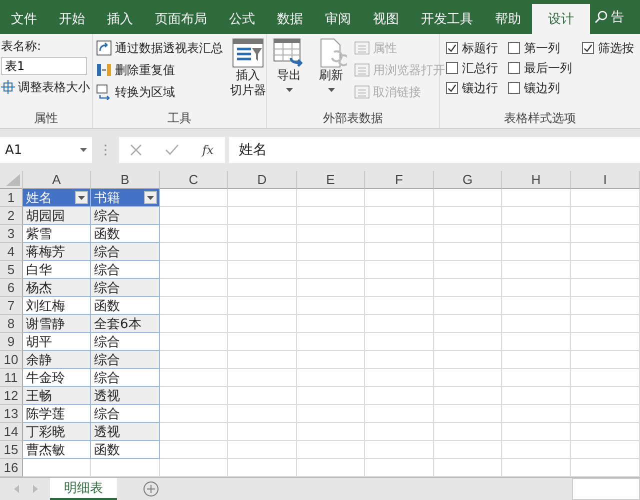 The image size is (640, 500). I want to click on worksheet-cell: 综合, so click(125, 216).